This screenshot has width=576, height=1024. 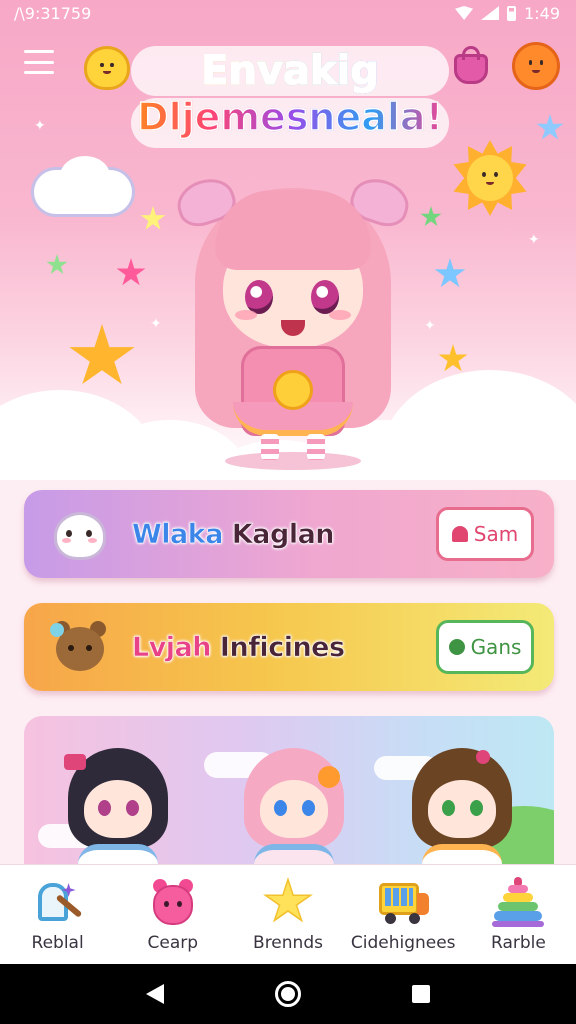 I want to click on card-2-button: Gans, so click(x=485, y=647).